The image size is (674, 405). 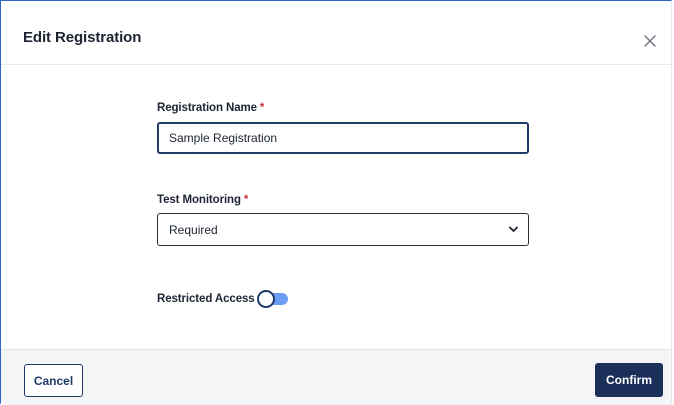 I want to click on close-button, so click(x=650, y=41).